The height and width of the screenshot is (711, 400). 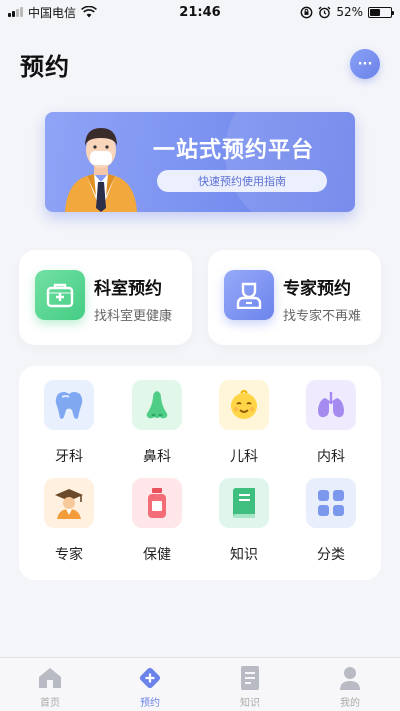 I want to click on alarm-icon, so click(x=324, y=12).